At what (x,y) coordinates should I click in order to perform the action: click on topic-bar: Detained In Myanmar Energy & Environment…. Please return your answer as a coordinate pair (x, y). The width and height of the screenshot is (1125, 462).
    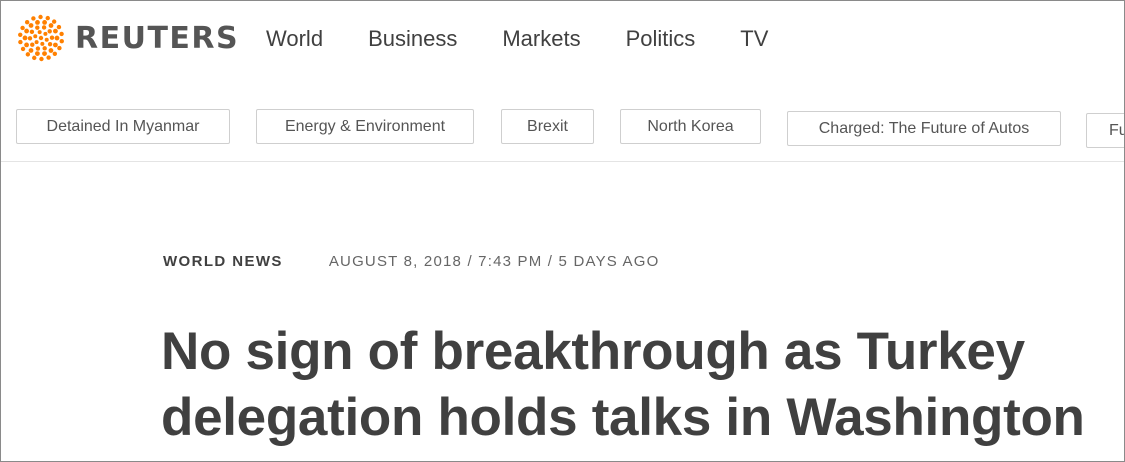
    Looking at the image, I should click on (570, 129).